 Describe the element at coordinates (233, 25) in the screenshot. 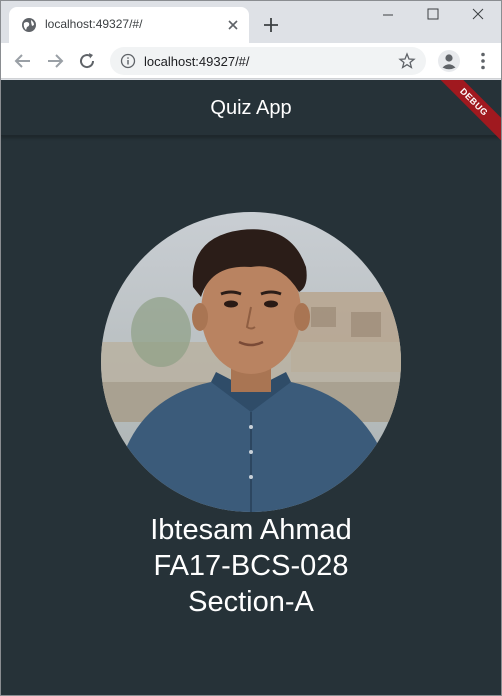

I see `close-icon` at that location.